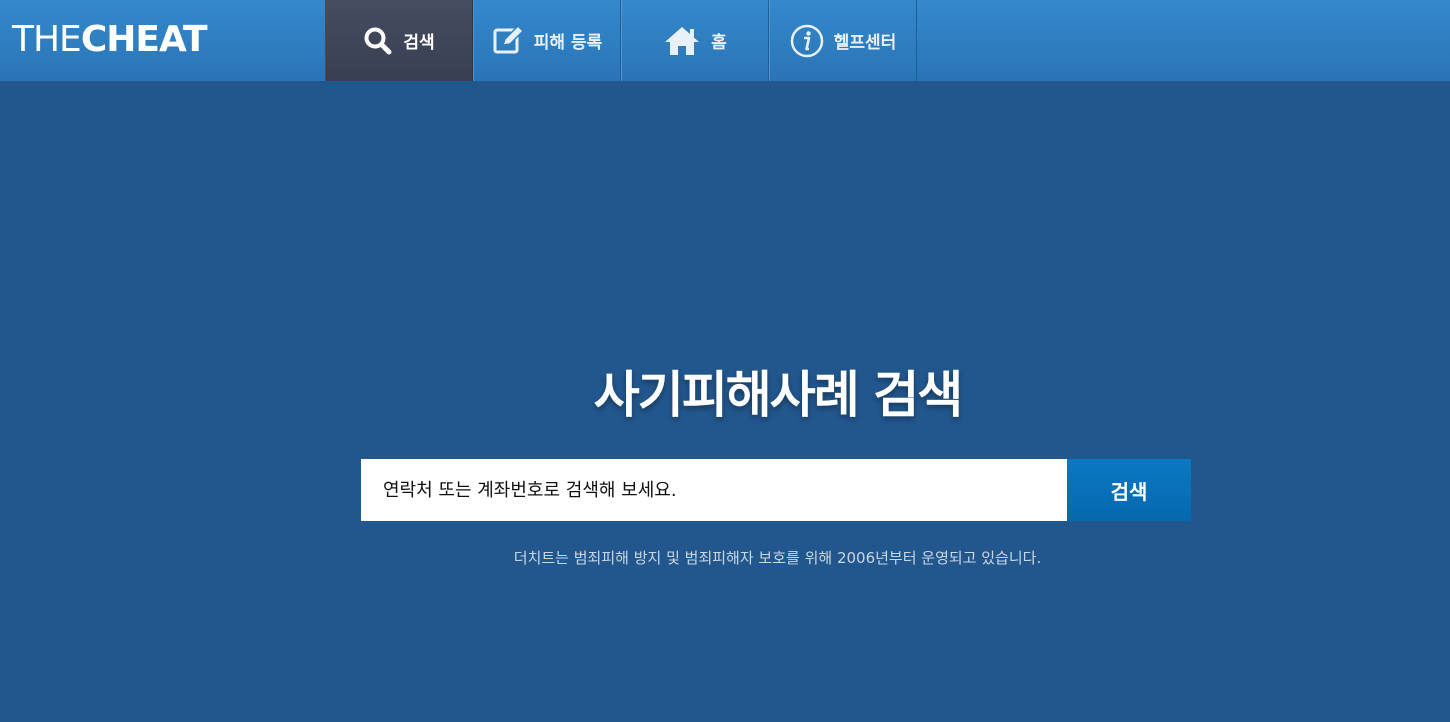  Describe the element at coordinates (682, 41) in the screenshot. I see `home-icon` at that location.